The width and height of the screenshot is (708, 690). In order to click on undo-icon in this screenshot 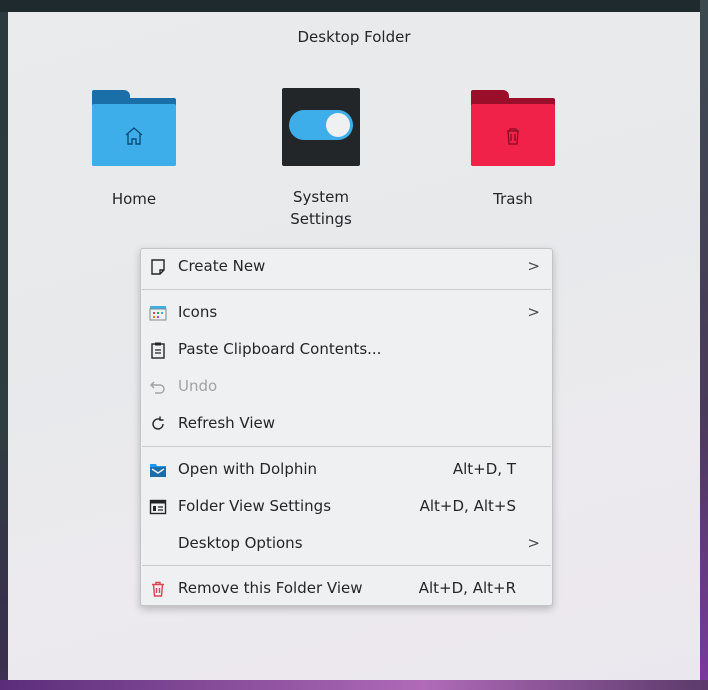, I will do `click(157, 387)`.